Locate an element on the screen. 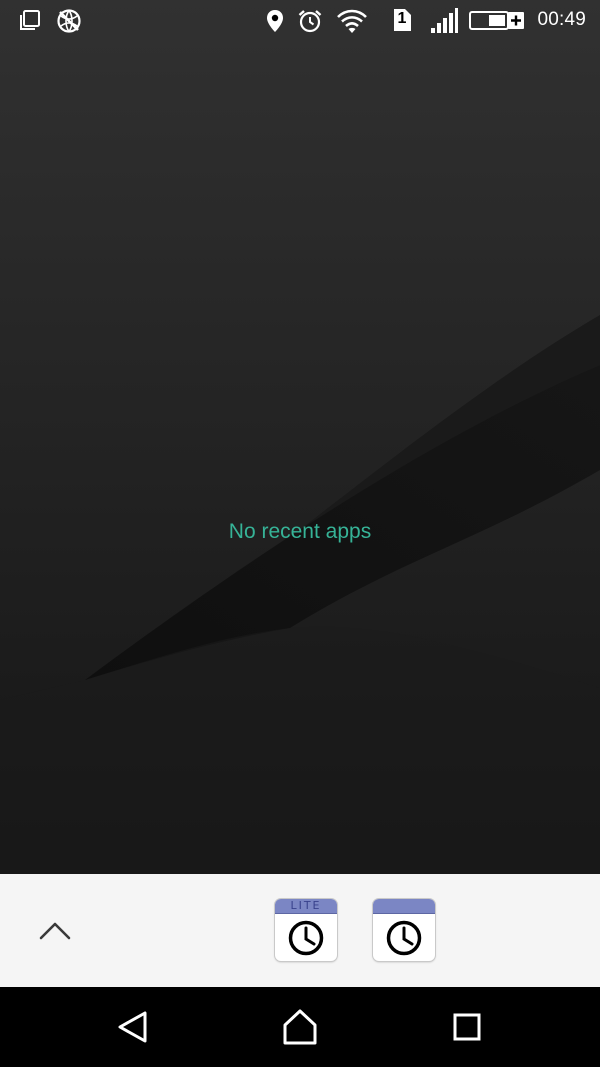 The image size is (600, 1067). status-bar: 1 00:49 is located at coordinates (300, 21).